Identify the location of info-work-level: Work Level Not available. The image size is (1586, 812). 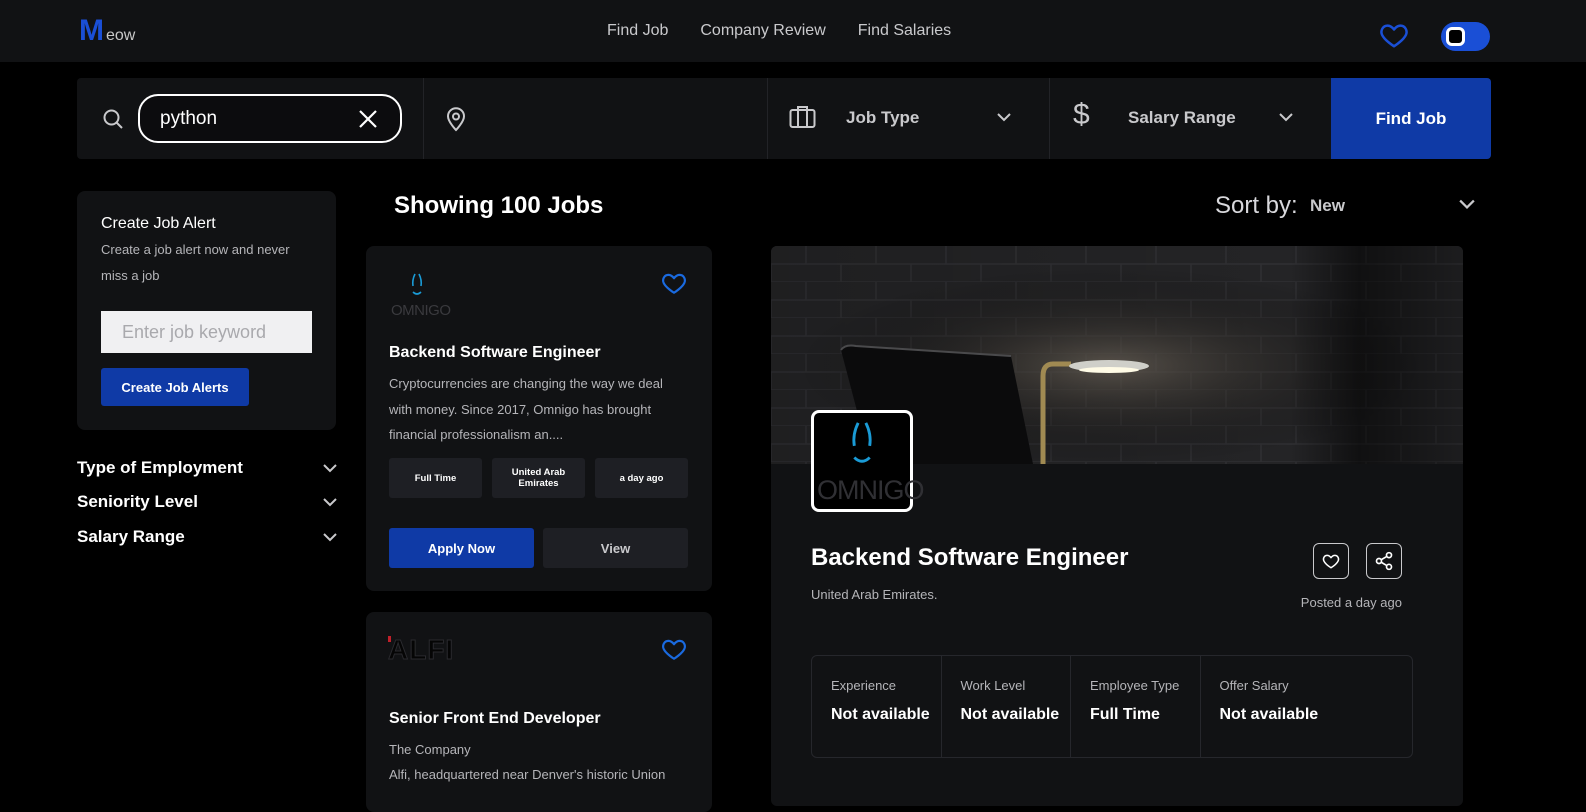
(1006, 706).